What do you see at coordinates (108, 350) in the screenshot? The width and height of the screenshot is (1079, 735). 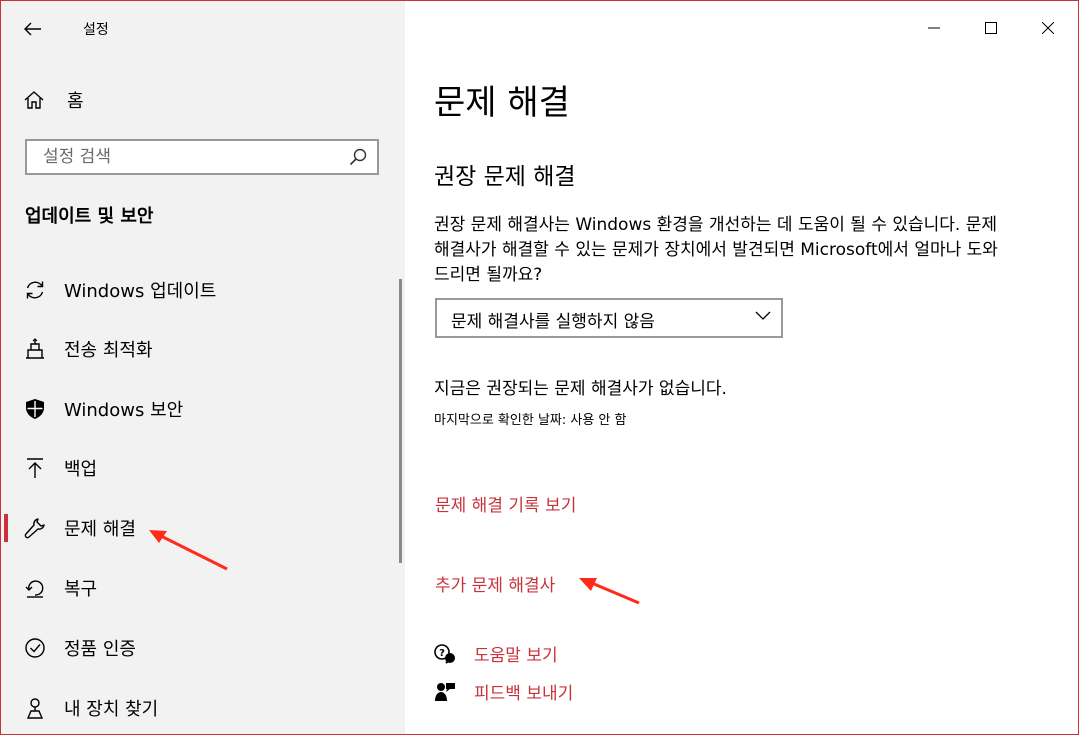 I see `sidebar-item-label: 전송 최적화` at bounding box center [108, 350].